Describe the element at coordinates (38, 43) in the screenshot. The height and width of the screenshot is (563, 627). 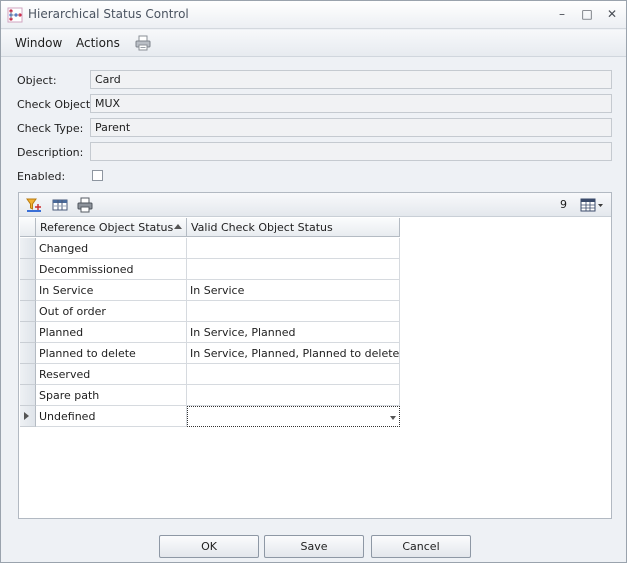
I see `menu-window: Window` at that location.